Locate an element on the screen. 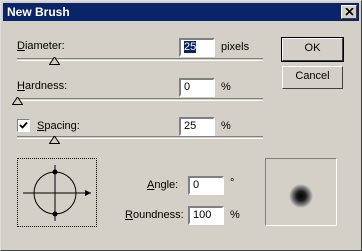 This screenshot has height=251, width=362. roundness-field: 100 is located at coordinates (206, 215).